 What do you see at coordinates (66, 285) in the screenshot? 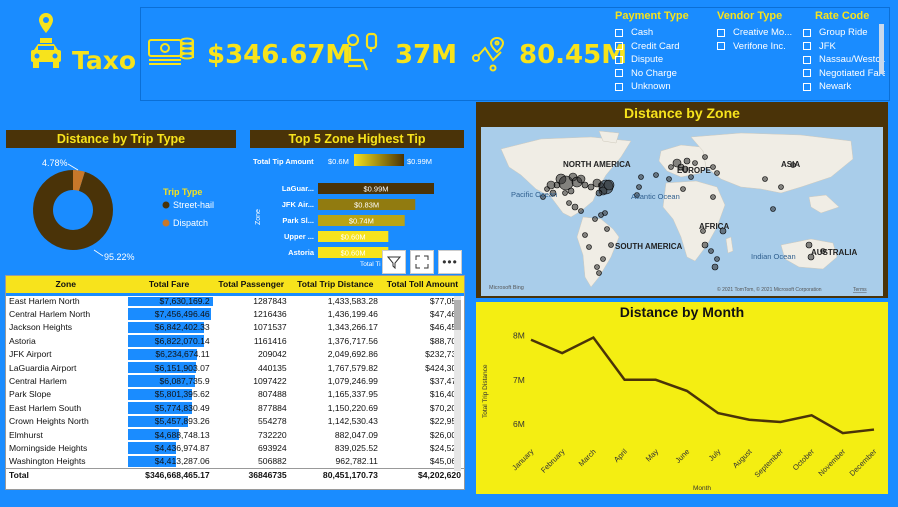
I see `column-header: Zone` at bounding box center [66, 285].